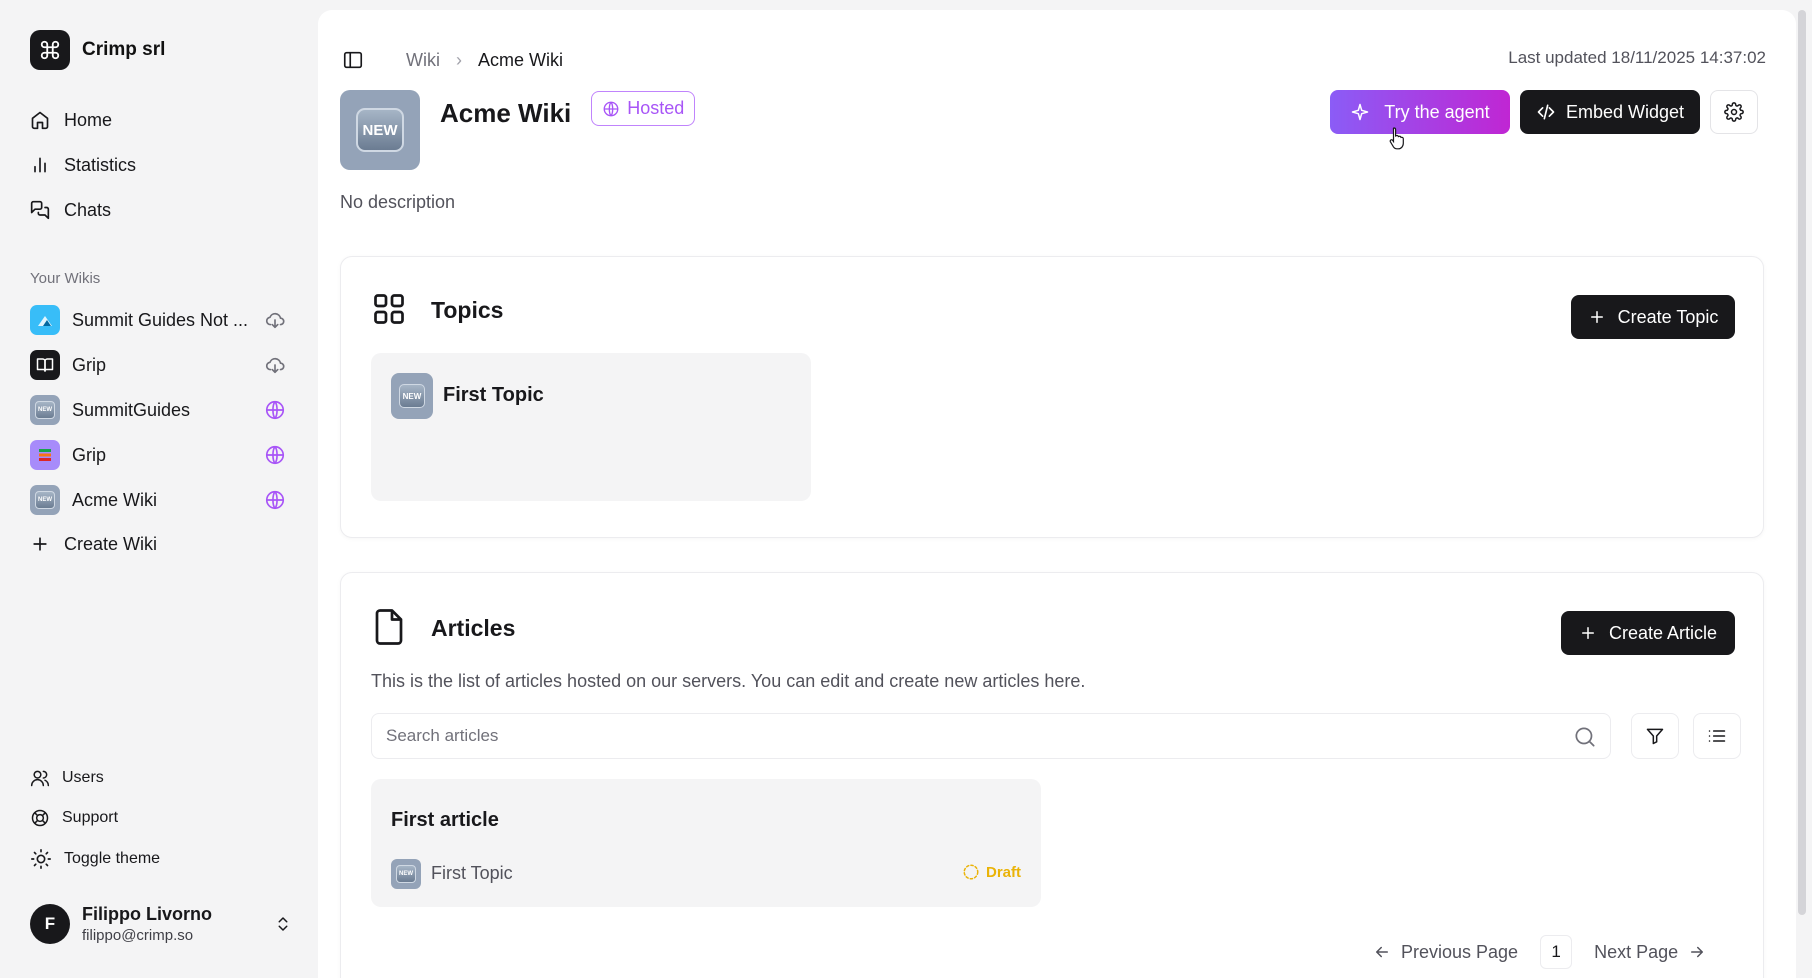 The height and width of the screenshot is (978, 1812). I want to click on embed-widget-button: Embed Widget, so click(1610, 112).